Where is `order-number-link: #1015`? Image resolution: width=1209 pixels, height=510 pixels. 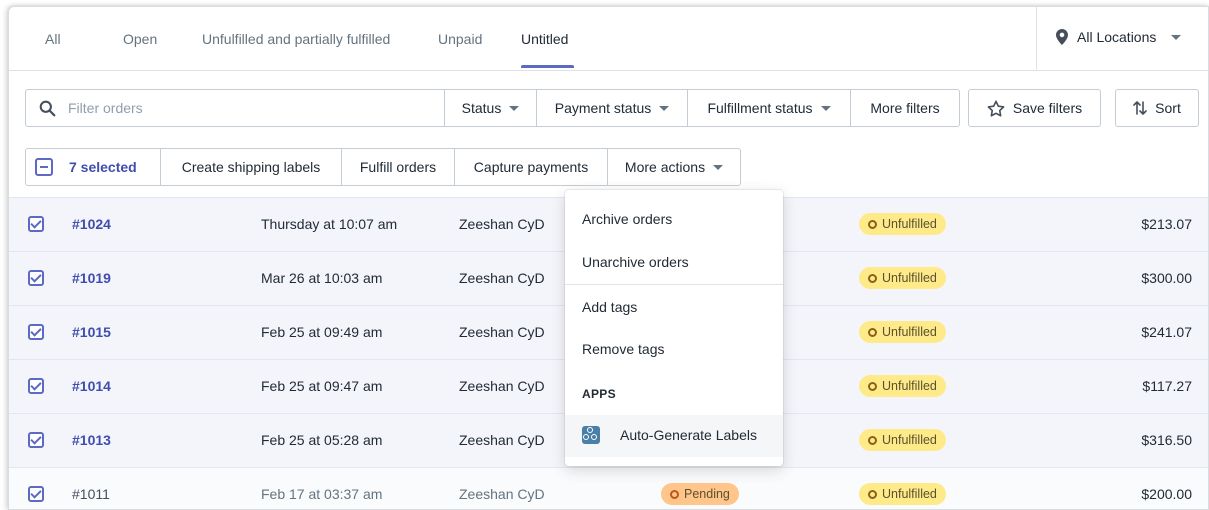 order-number-link: #1015 is located at coordinates (91, 332).